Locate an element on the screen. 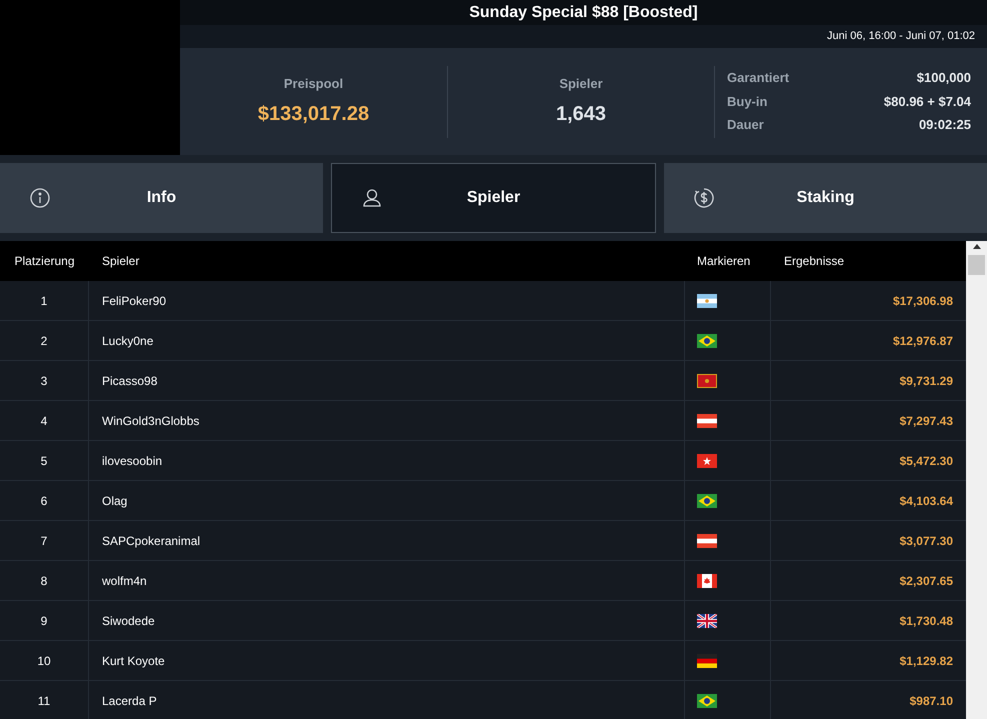  scrollbar is located at coordinates (976, 480).